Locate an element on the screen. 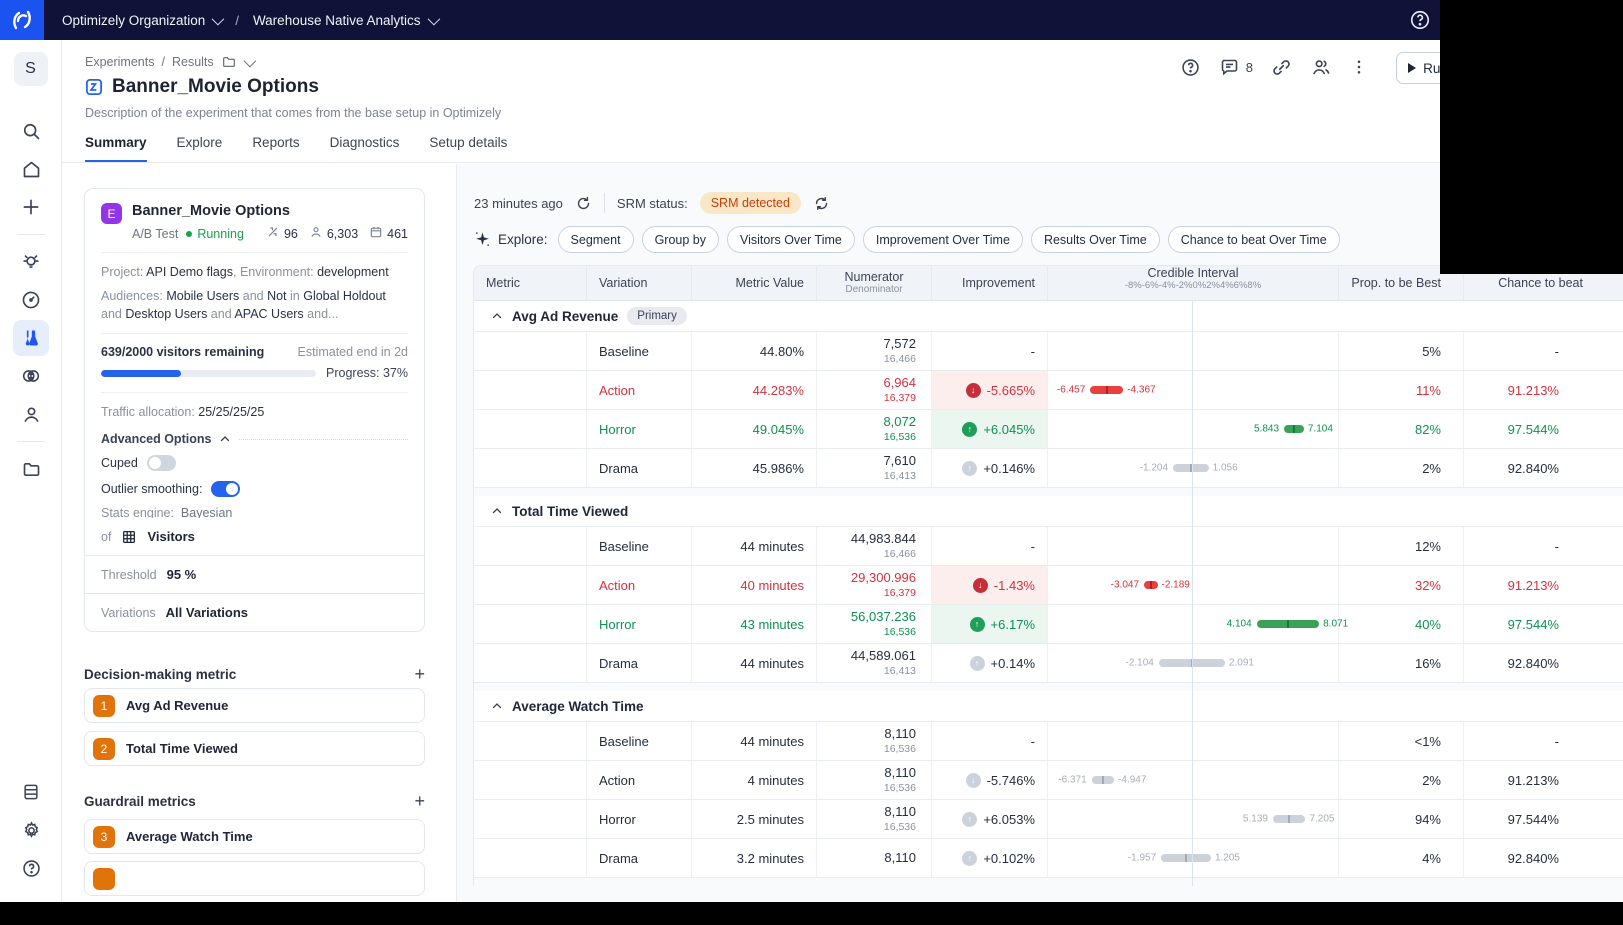 This screenshot has width=1623, height=925. rerun-check-icon is located at coordinates (821, 203).